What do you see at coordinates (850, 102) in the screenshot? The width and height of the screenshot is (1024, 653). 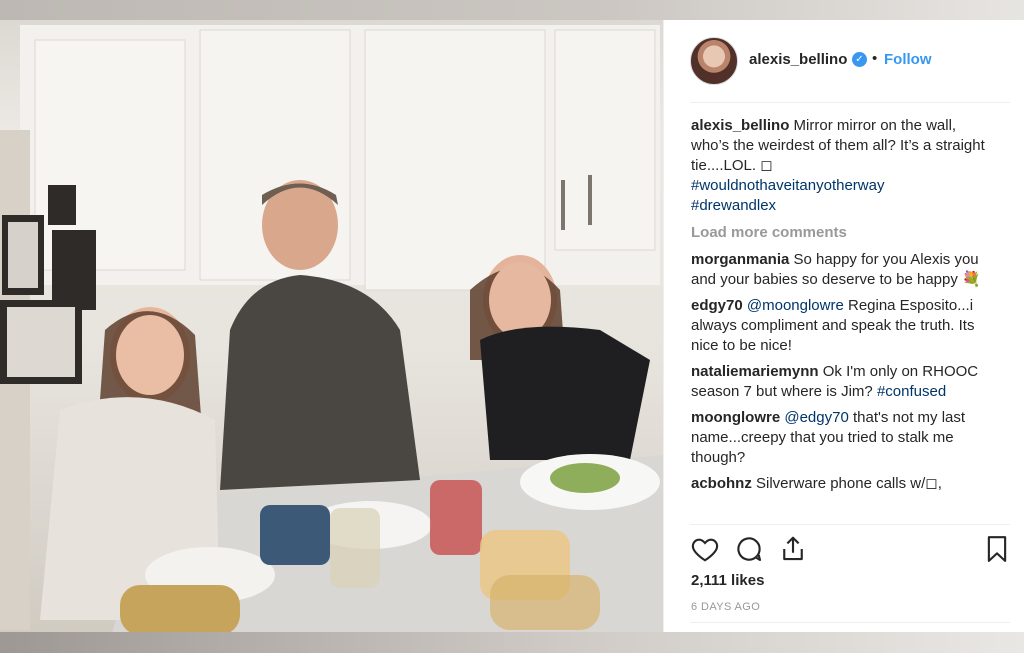 I see `header-divider` at bounding box center [850, 102].